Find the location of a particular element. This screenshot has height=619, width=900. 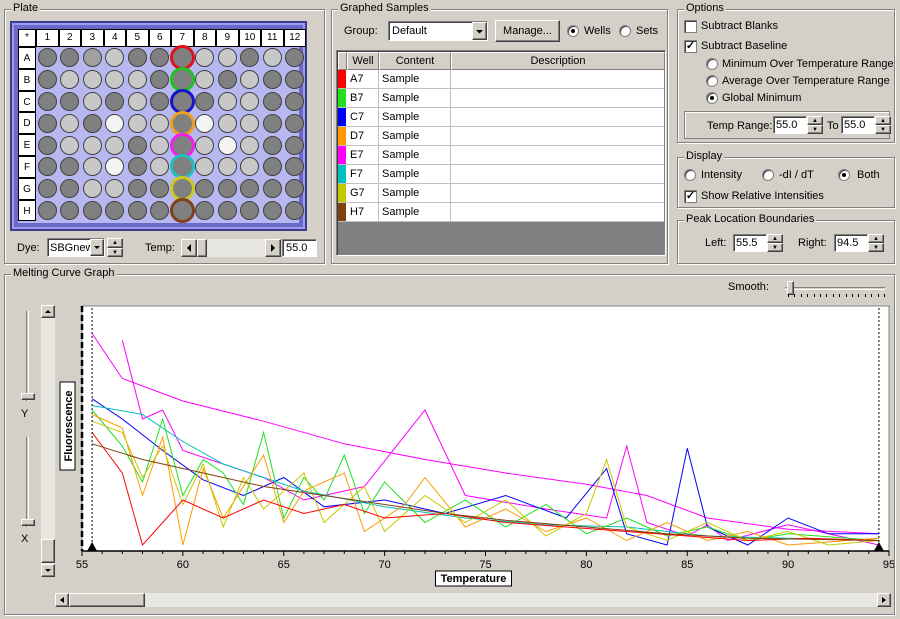

hscroll-right-arrow is located at coordinates (884, 600).